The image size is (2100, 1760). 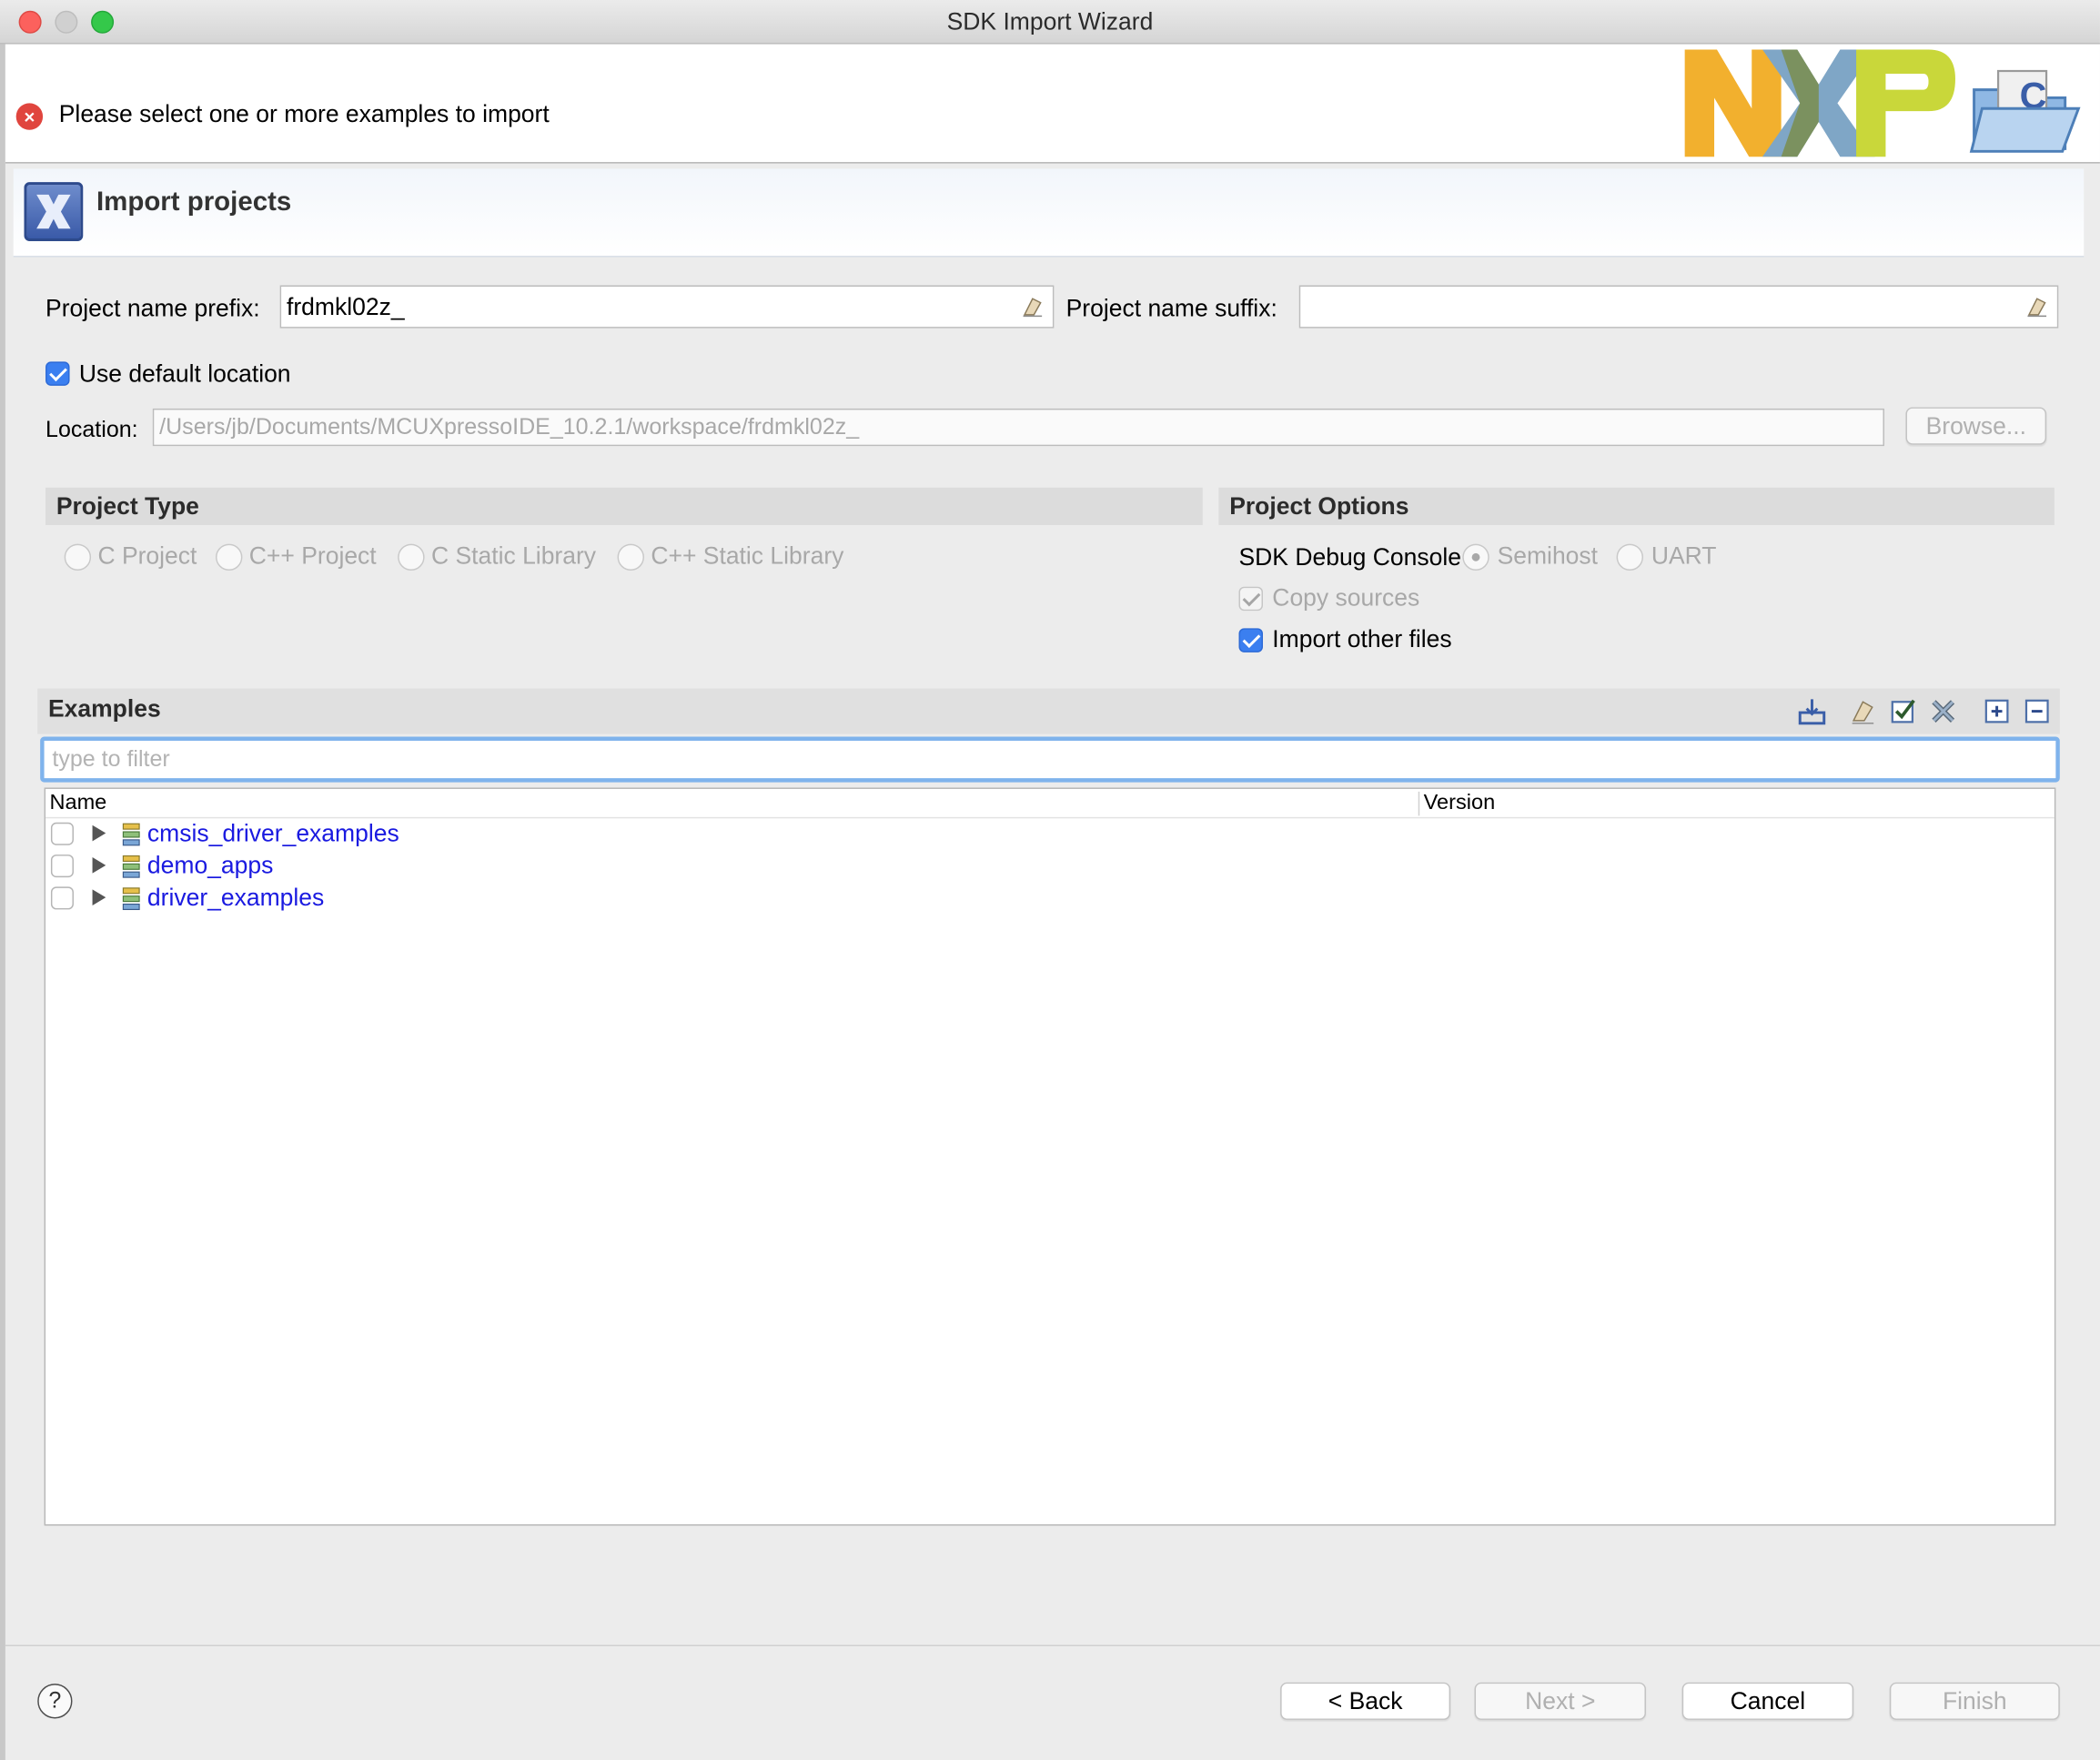 What do you see at coordinates (2025, 111) in the screenshot?
I see `c-project-folder-icon: C` at bounding box center [2025, 111].